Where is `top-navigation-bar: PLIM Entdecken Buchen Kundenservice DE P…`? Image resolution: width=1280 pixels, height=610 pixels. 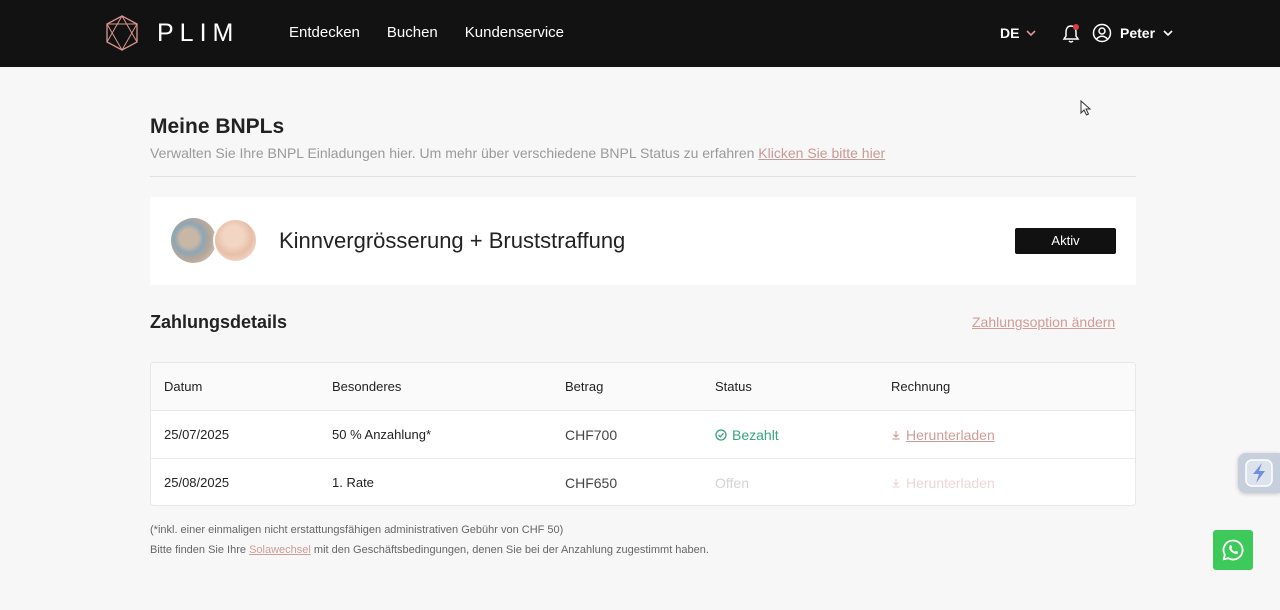
top-navigation-bar: PLIM Entdecken Buchen Kundenservice DE P… is located at coordinates (640, 33).